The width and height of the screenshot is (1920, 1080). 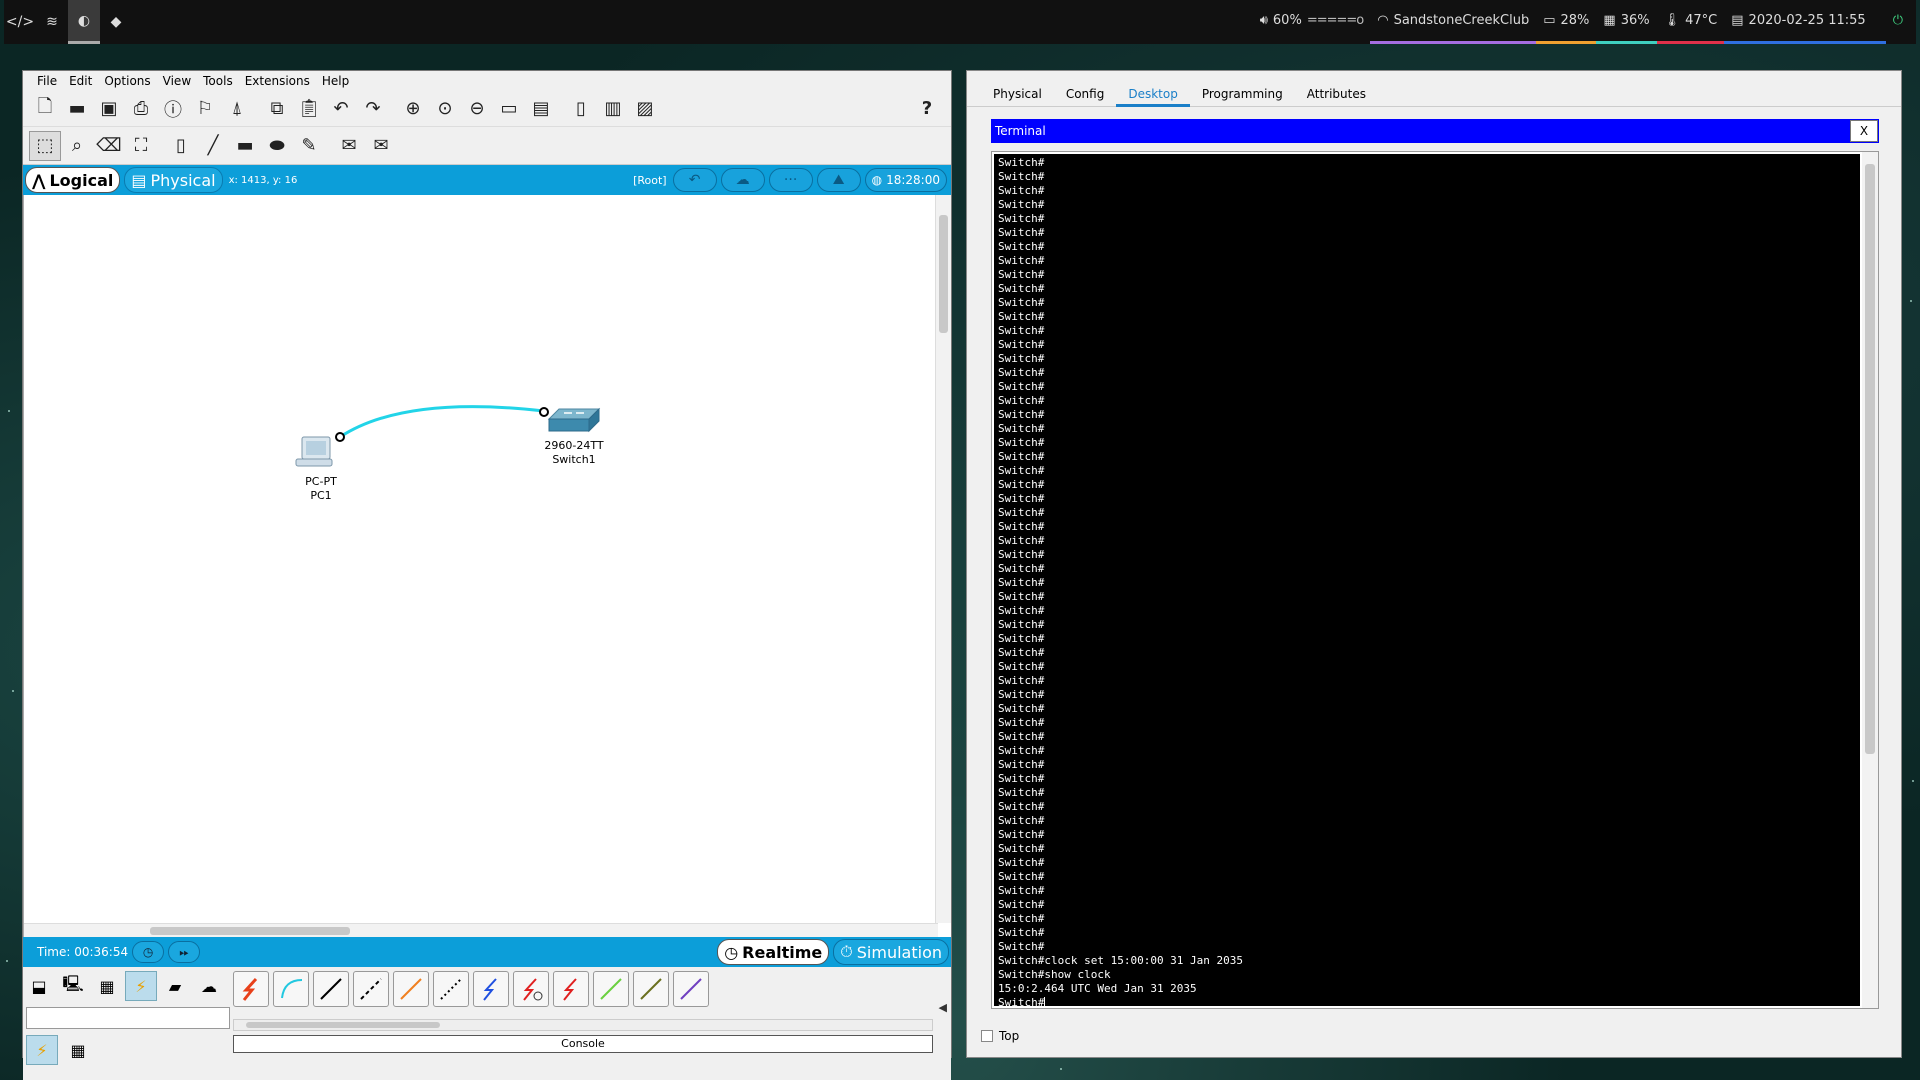 What do you see at coordinates (341, 109) in the screenshot?
I see `undo-icon: ↶` at bounding box center [341, 109].